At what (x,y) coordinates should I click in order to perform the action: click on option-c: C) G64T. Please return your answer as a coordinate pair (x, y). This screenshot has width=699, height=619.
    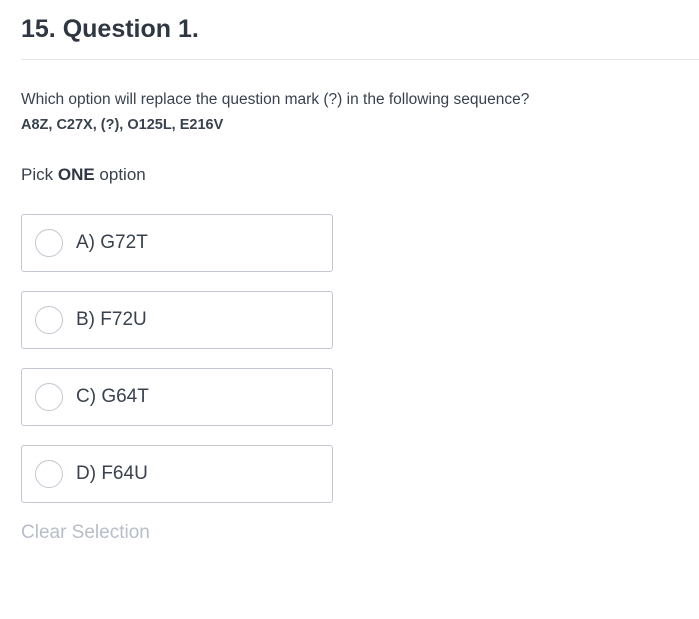
    Looking at the image, I should click on (177, 397).